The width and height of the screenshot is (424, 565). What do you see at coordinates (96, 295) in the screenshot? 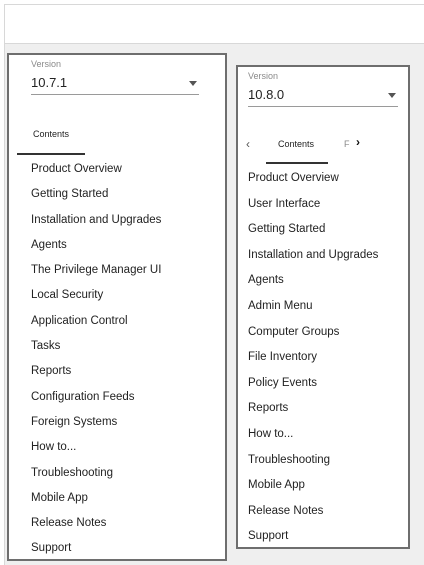
I see `contents-item: Local Security` at bounding box center [96, 295].